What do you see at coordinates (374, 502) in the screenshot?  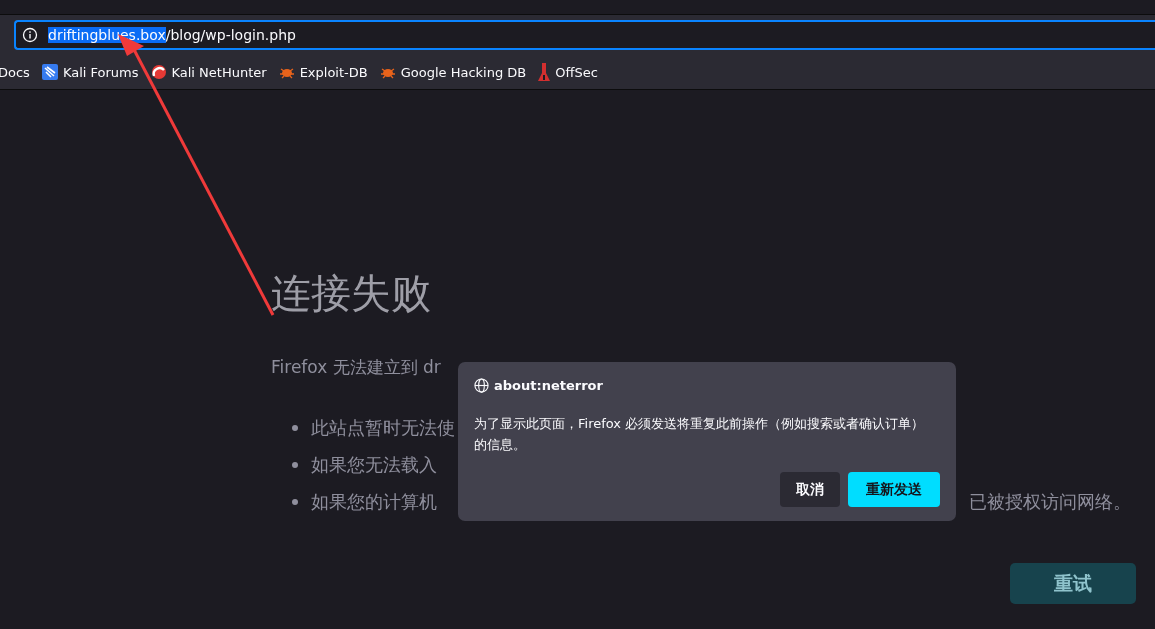 I see `bullet-text: 如果您的计算机` at bounding box center [374, 502].